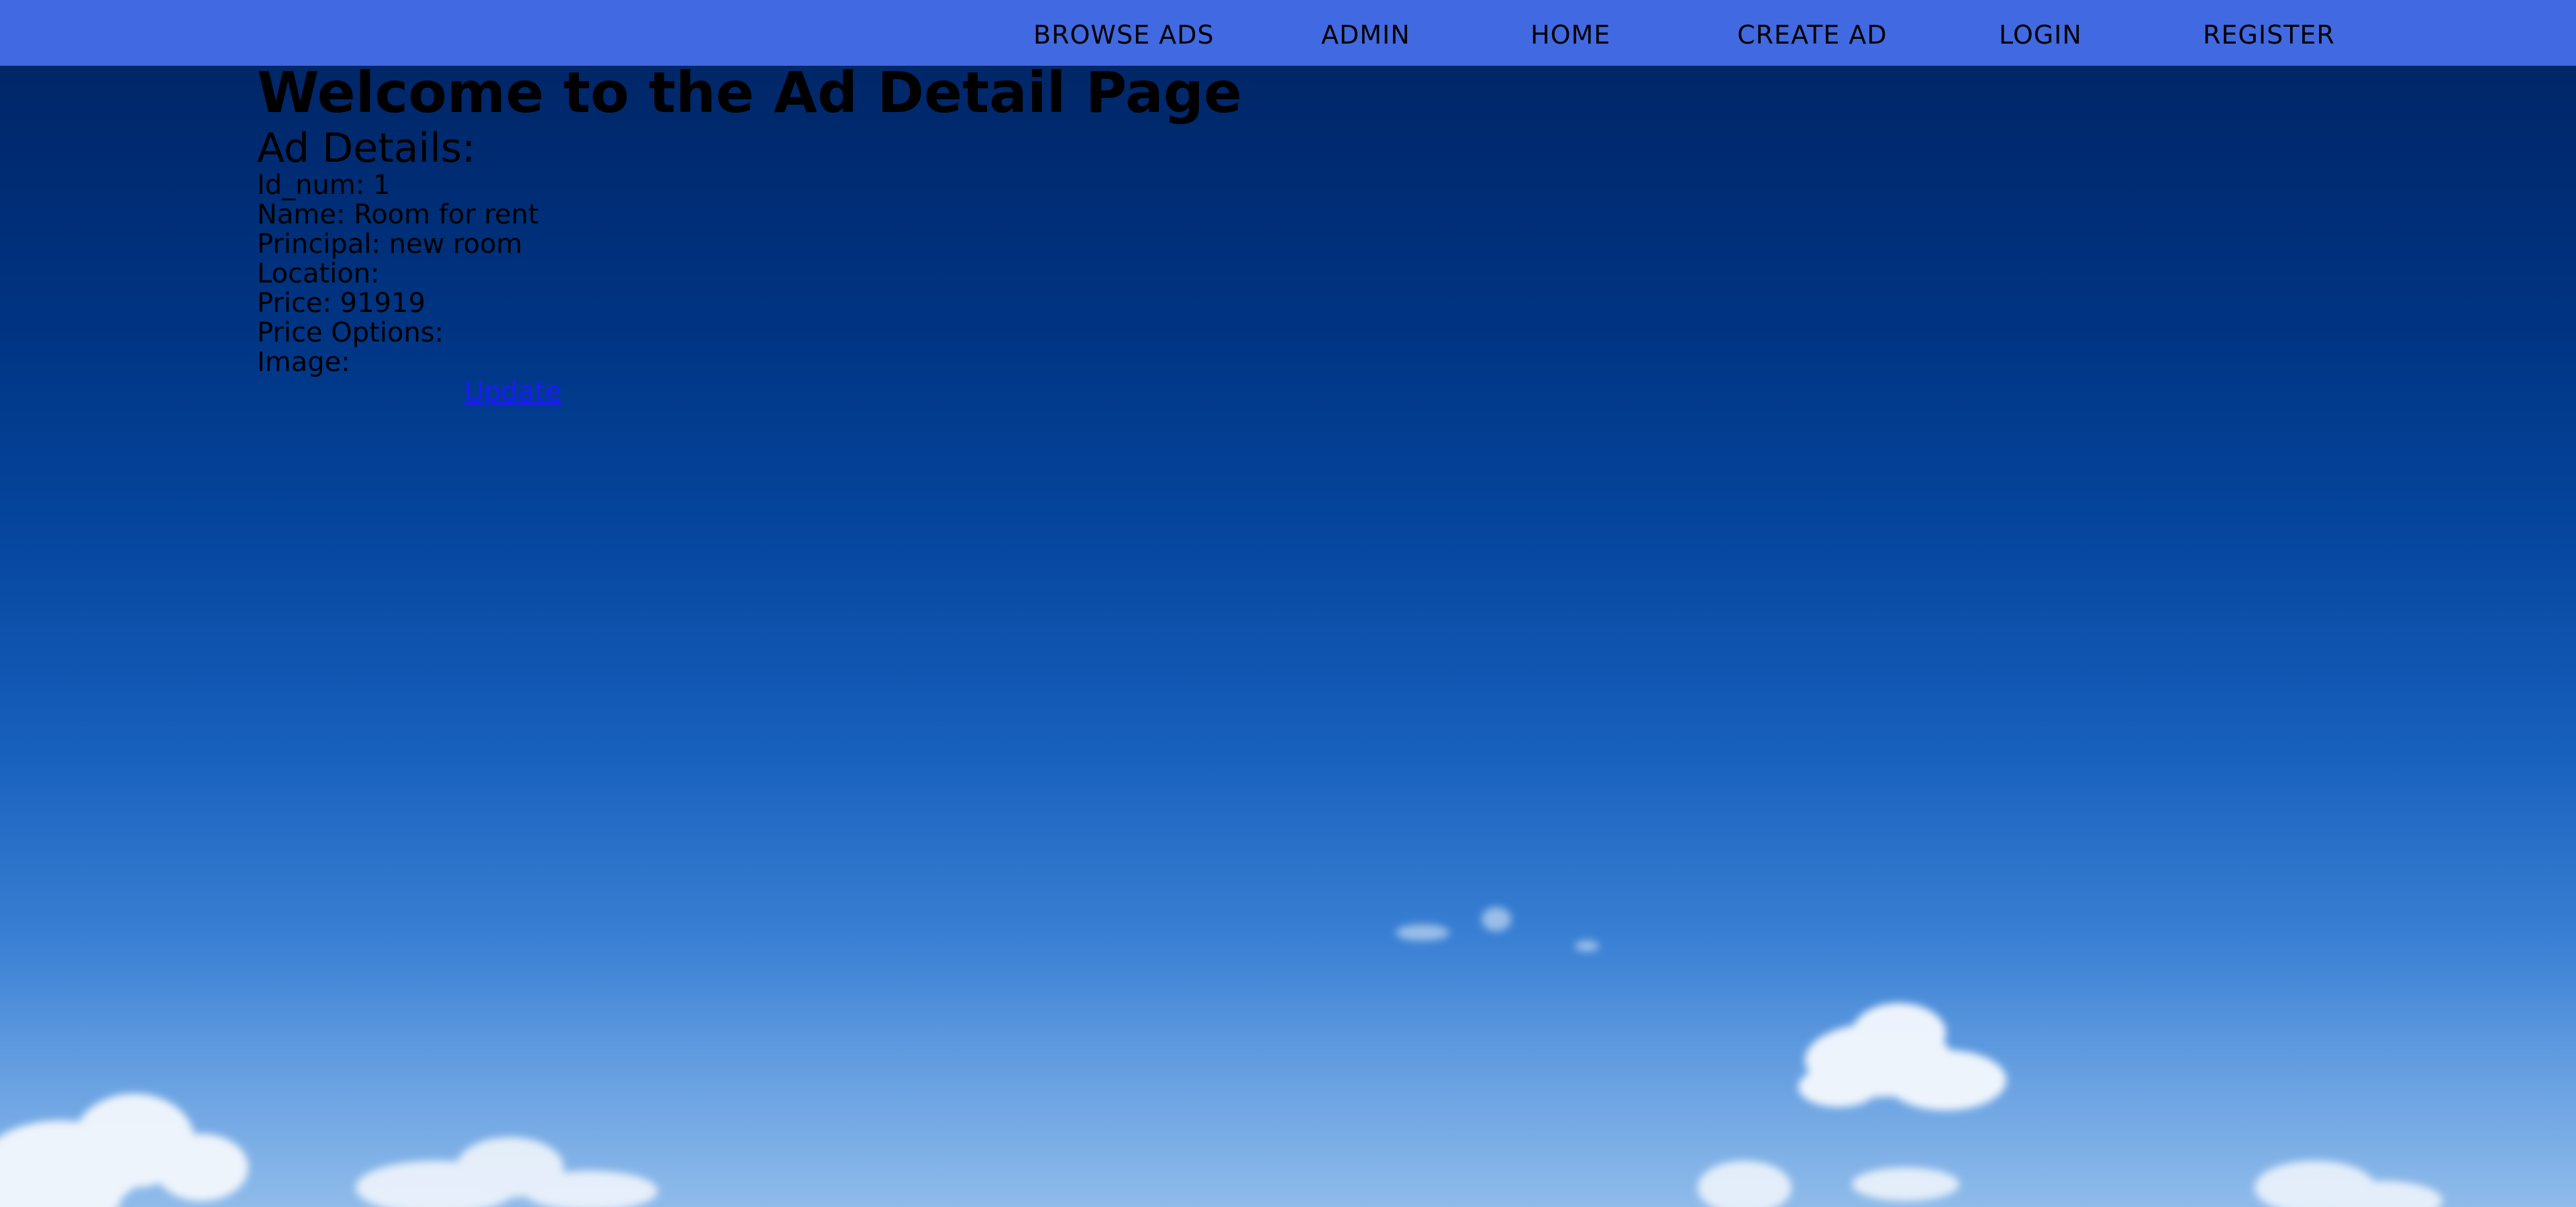 The image size is (2576, 1207). What do you see at coordinates (390, 244) in the screenshot?
I see `ad-principal-line: Principal: new room` at bounding box center [390, 244].